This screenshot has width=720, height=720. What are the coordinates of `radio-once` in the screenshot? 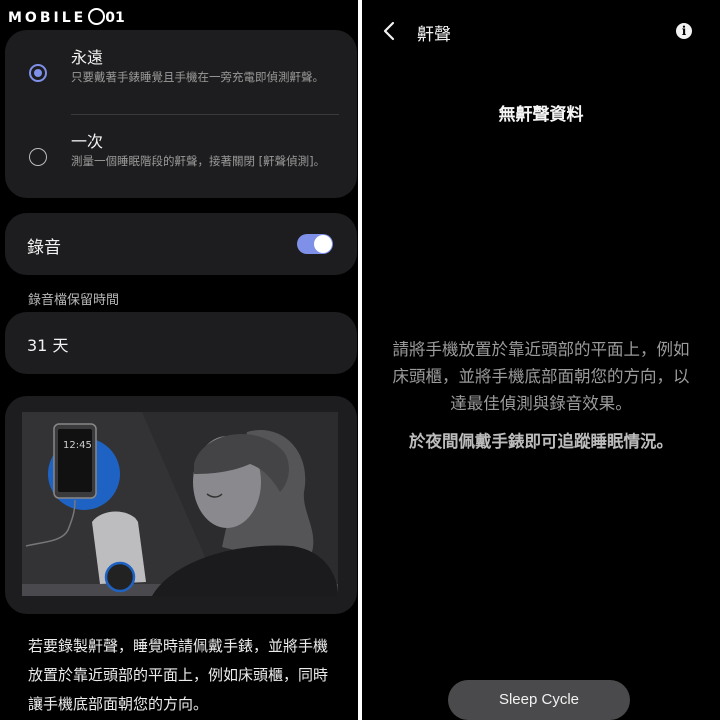 It's located at (38, 157).